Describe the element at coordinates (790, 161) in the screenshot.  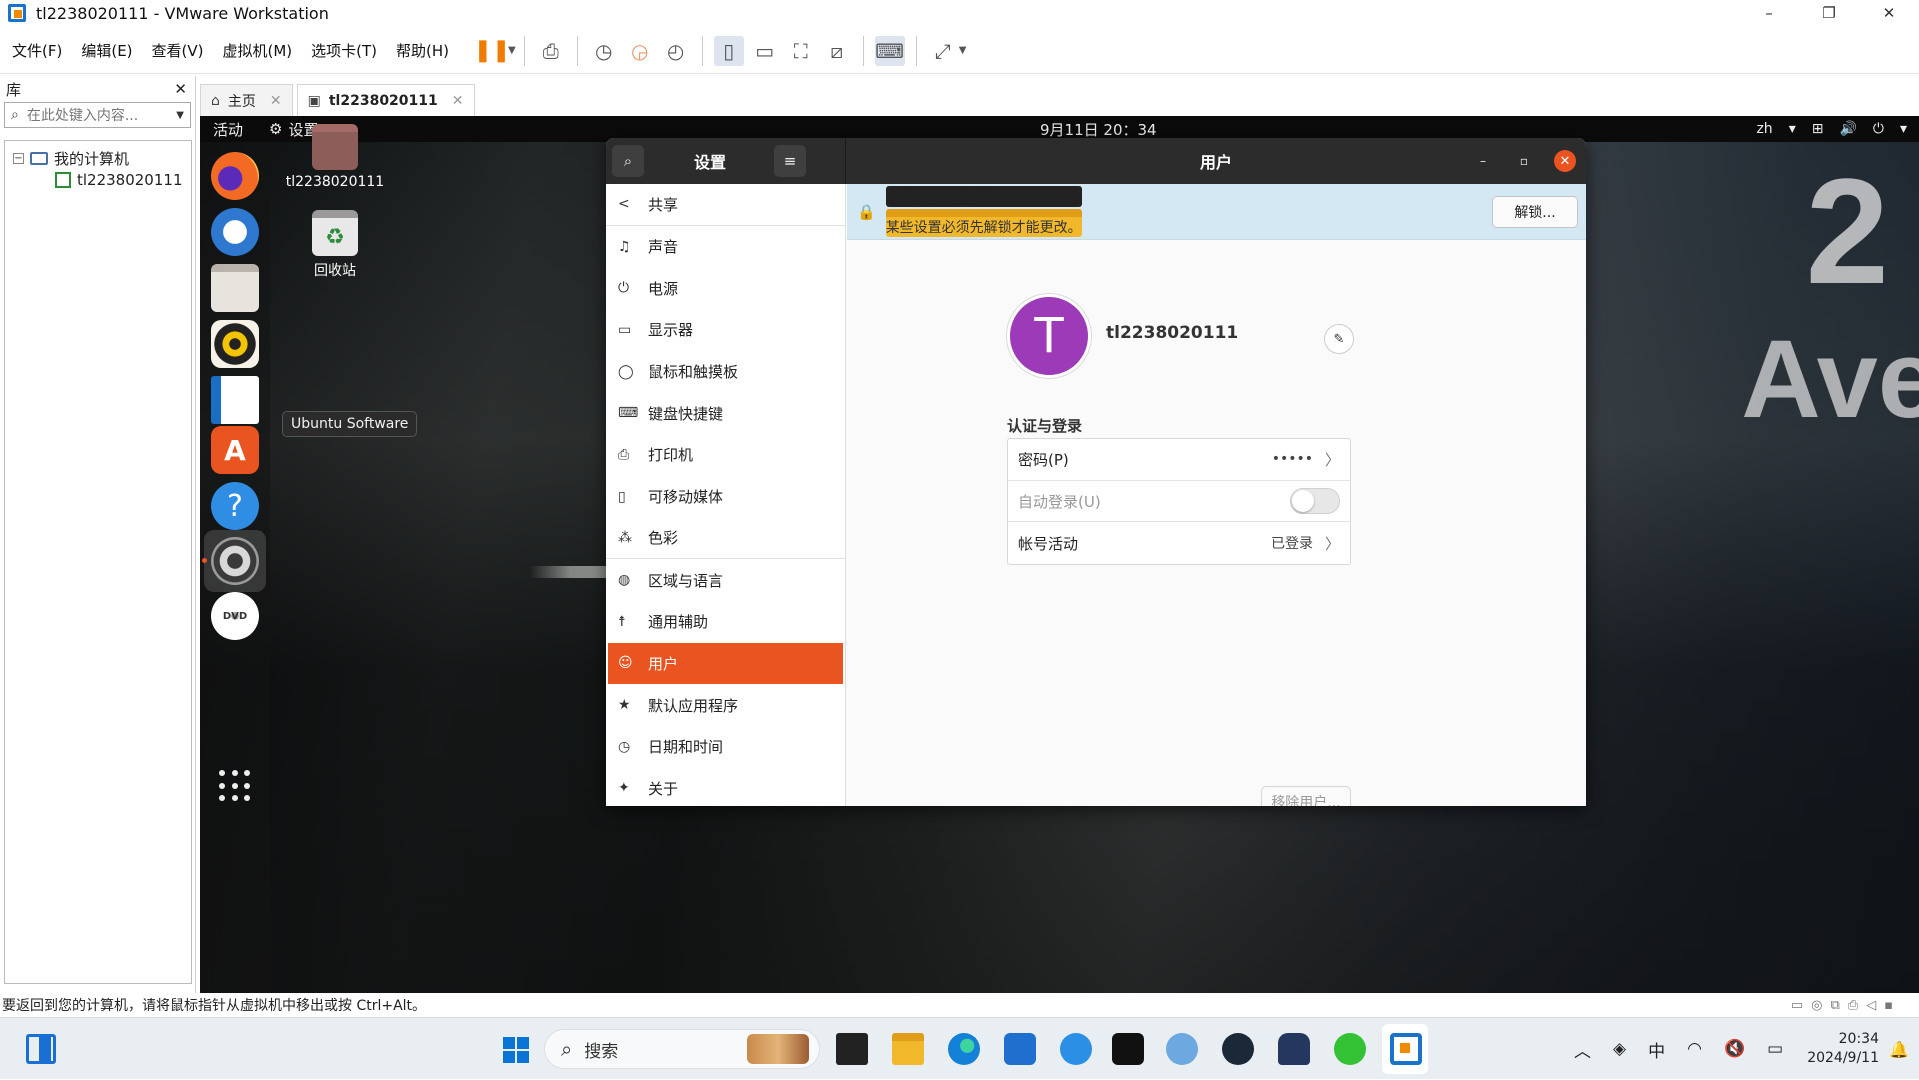
I see `menu-button: ≡` at that location.